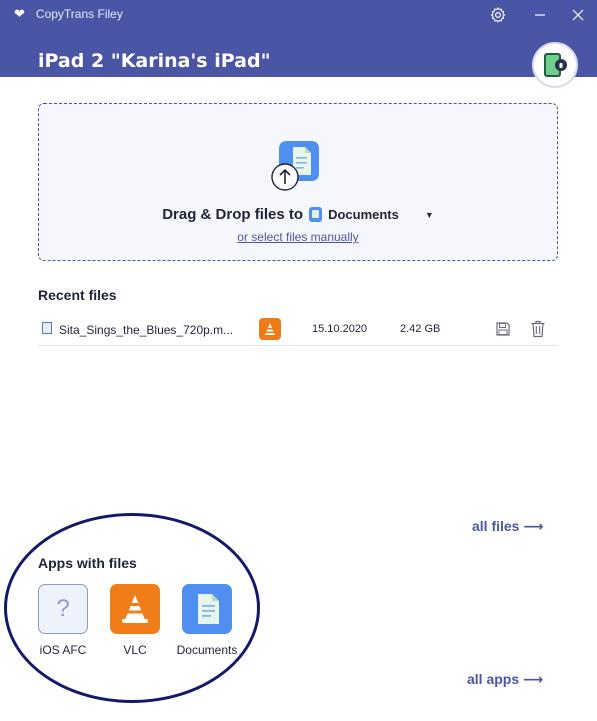 The height and width of the screenshot is (721, 597). I want to click on titlebar: ❤ CopyTrans Filey, so click(68, 14).